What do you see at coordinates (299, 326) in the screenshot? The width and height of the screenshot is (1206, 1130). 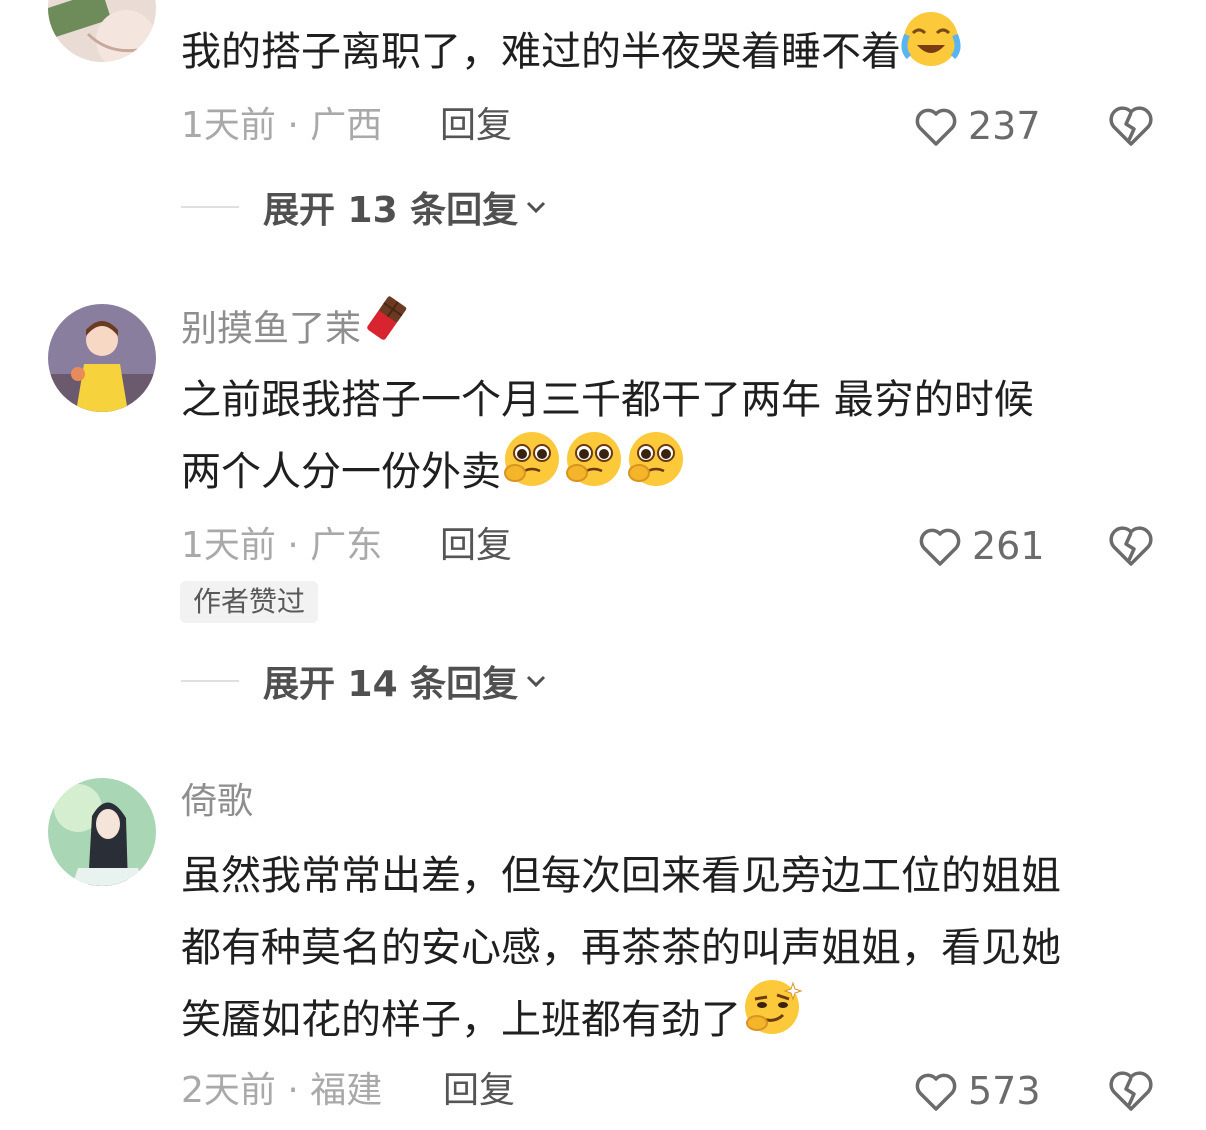 I see `username: 别摸鱼了茉` at bounding box center [299, 326].